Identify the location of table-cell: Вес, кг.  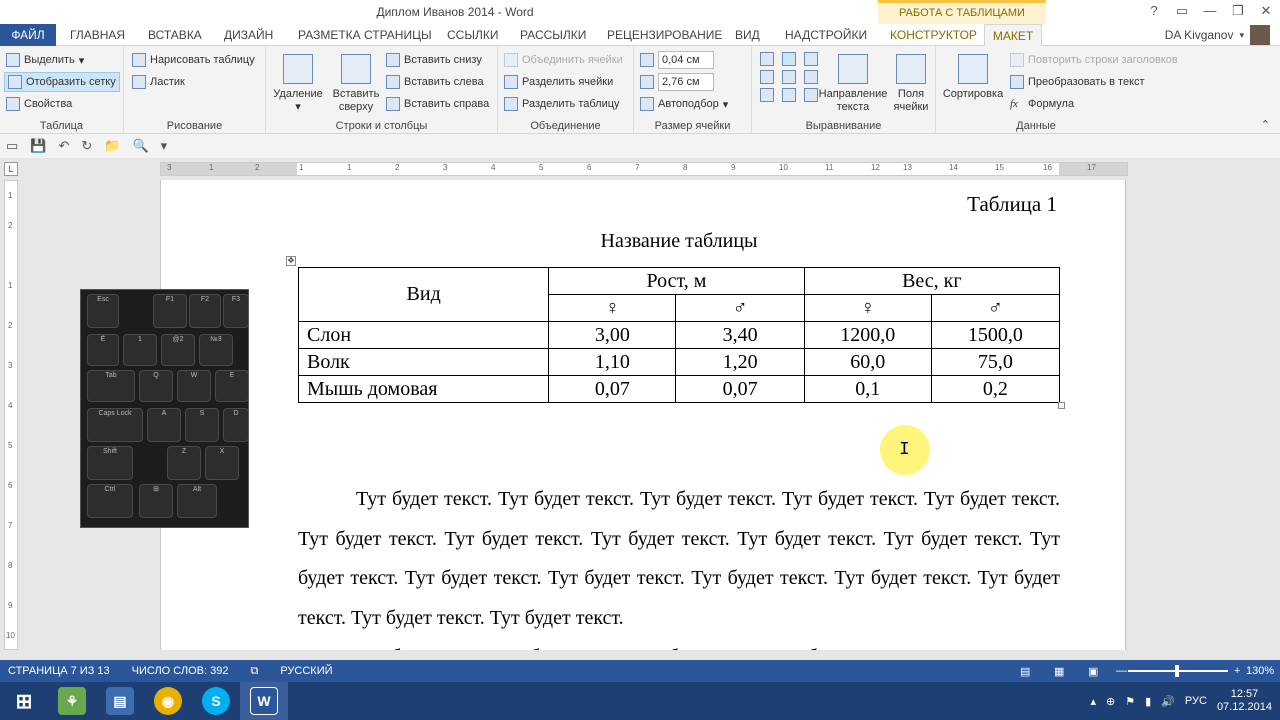
(932, 281).